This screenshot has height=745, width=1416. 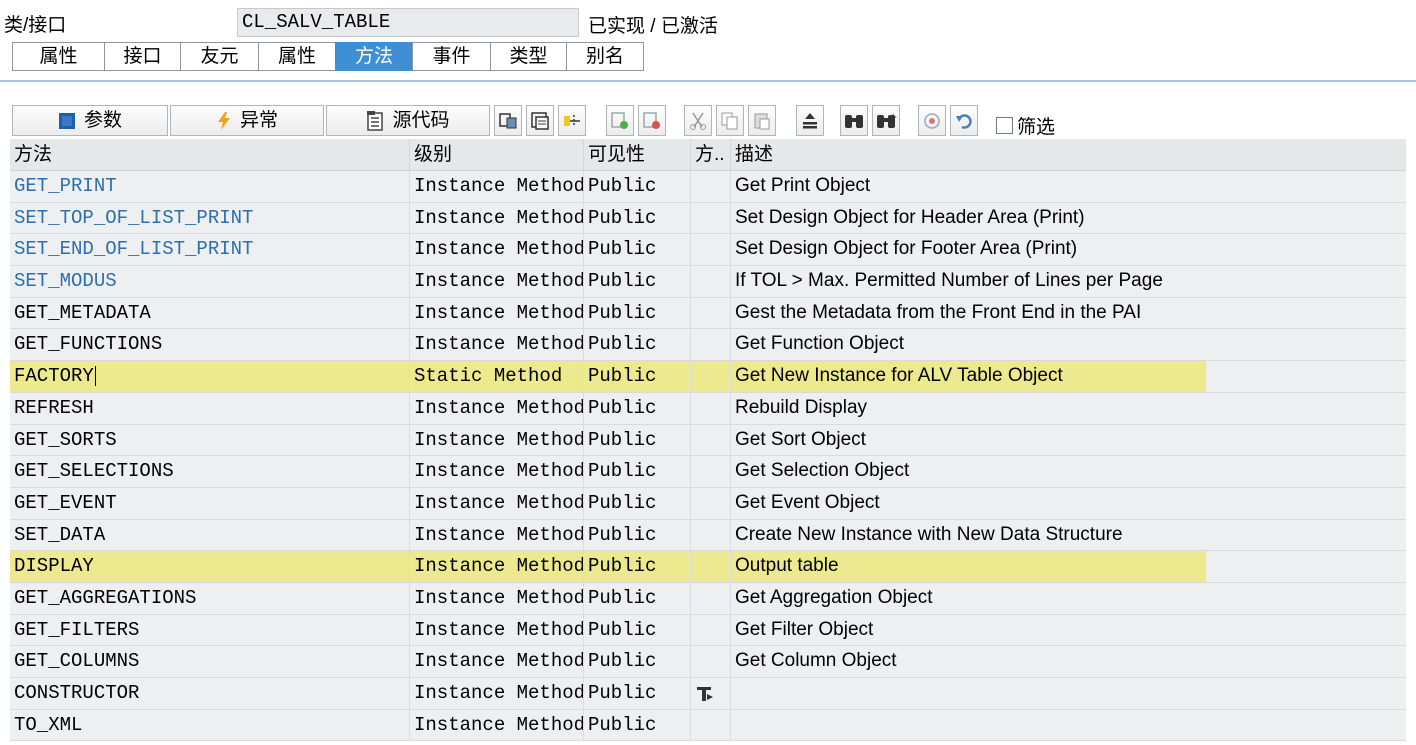 What do you see at coordinates (408, 22) in the screenshot?
I see `class-name-field: CL_SALV_TABLE` at bounding box center [408, 22].